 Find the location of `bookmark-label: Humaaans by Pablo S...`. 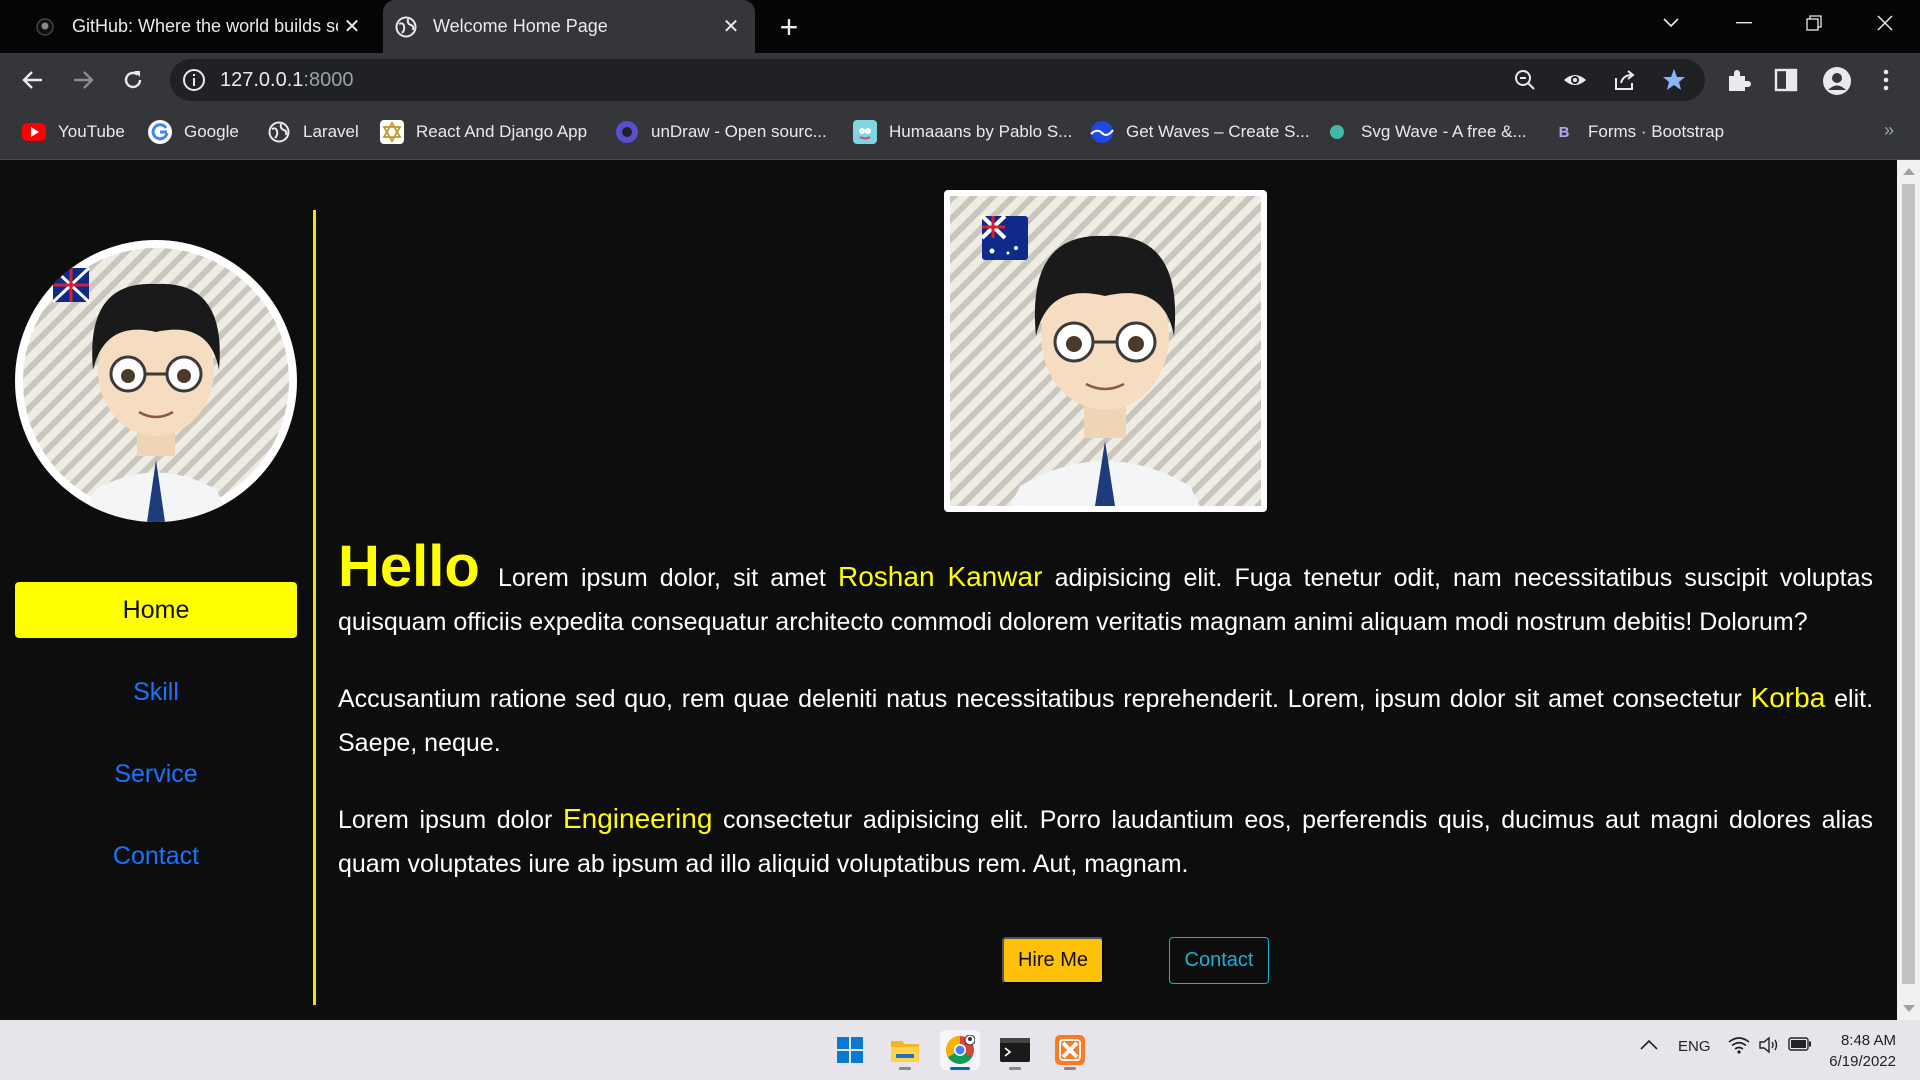

bookmark-label: Humaaans by Pablo S... is located at coordinates (981, 131).